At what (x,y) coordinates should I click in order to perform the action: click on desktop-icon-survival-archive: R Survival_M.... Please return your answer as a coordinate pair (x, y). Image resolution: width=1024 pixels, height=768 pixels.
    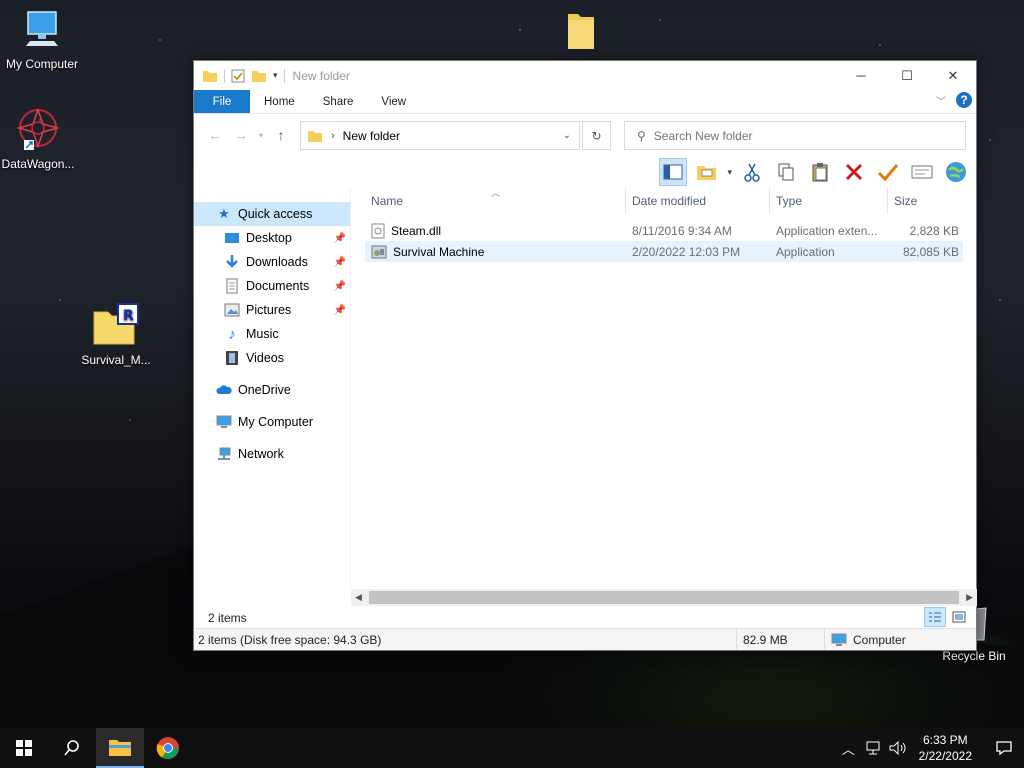
    Looking at the image, I should click on (116, 334).